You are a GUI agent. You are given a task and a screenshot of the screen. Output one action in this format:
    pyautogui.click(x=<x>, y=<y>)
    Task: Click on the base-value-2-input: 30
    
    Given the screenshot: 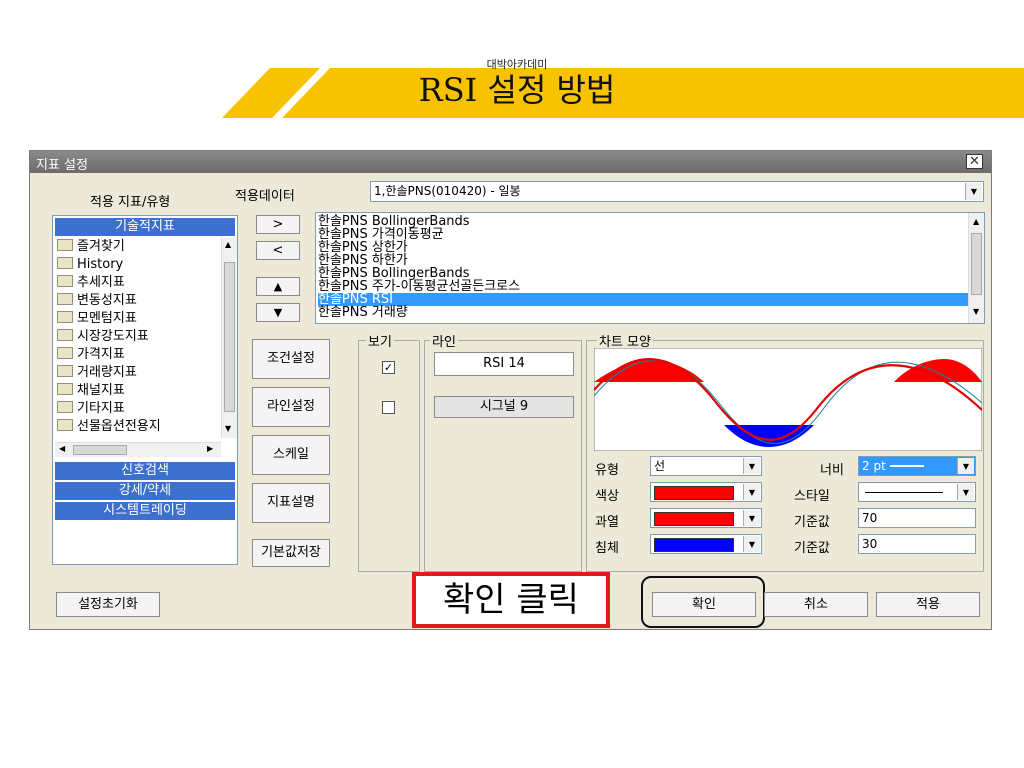 What is the action you would take?
    pyautogui.click(x=917, y=544)
    